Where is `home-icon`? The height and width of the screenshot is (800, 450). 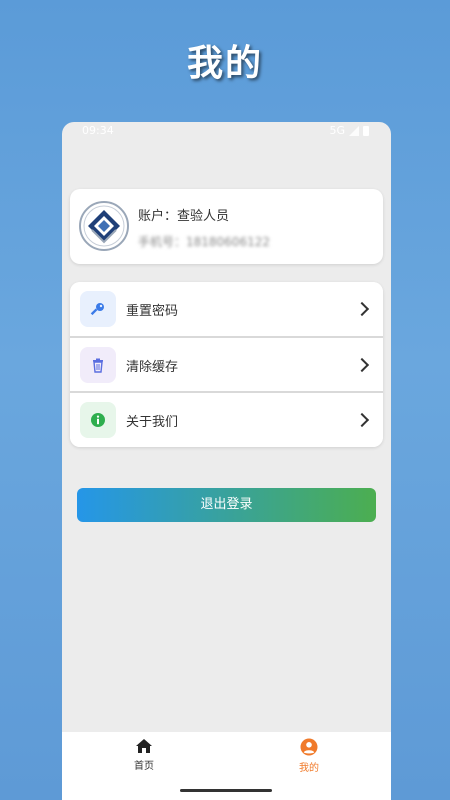
home-icon is located at coordinates (144, 746).